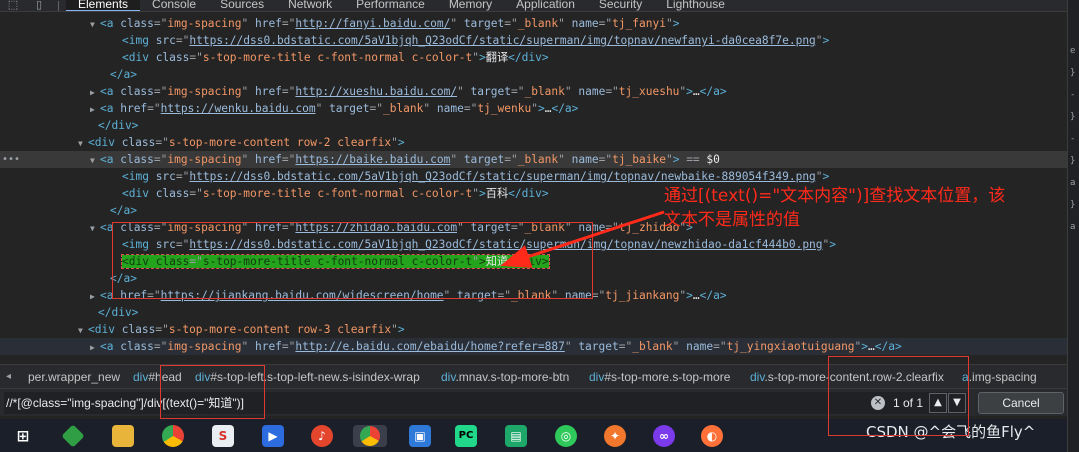 Image resolution: width=1079 pixels, height=452 pixels. What do you see at coordinates (835, 208) in the screenshot?
I see `annotation-text: 通过[(text()="文本内容")]查找文本位置，该 文本不是属性的值` at bounding box center [835, 208].